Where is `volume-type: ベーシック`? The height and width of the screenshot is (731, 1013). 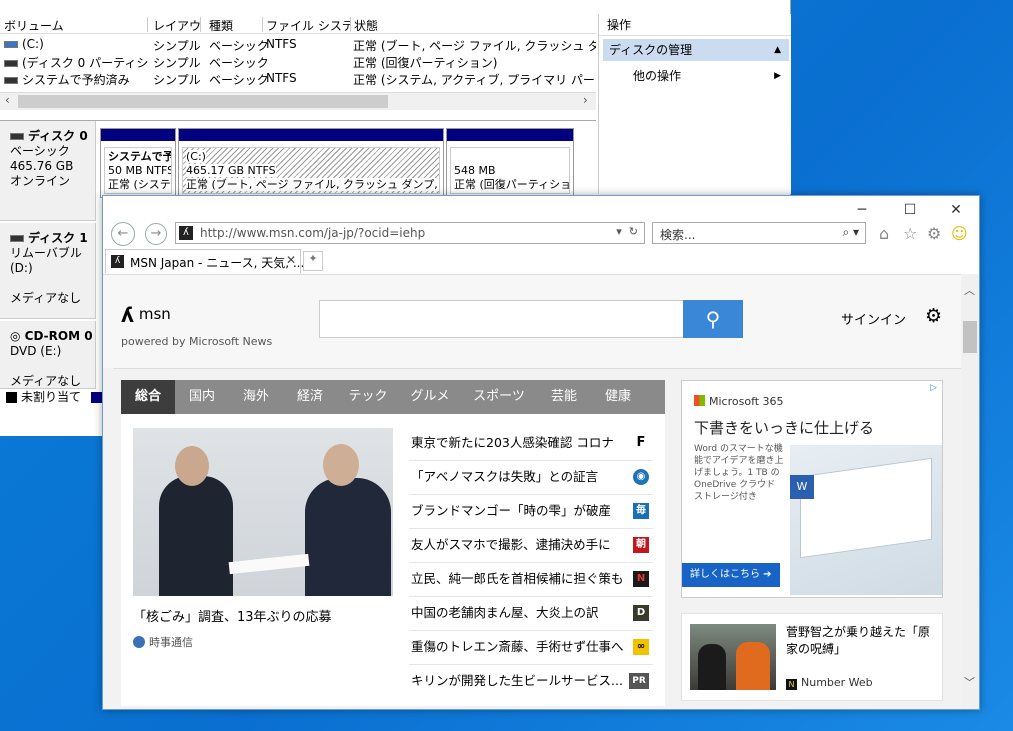 volume-type: ベーシック is located at coordinates (239, 63).